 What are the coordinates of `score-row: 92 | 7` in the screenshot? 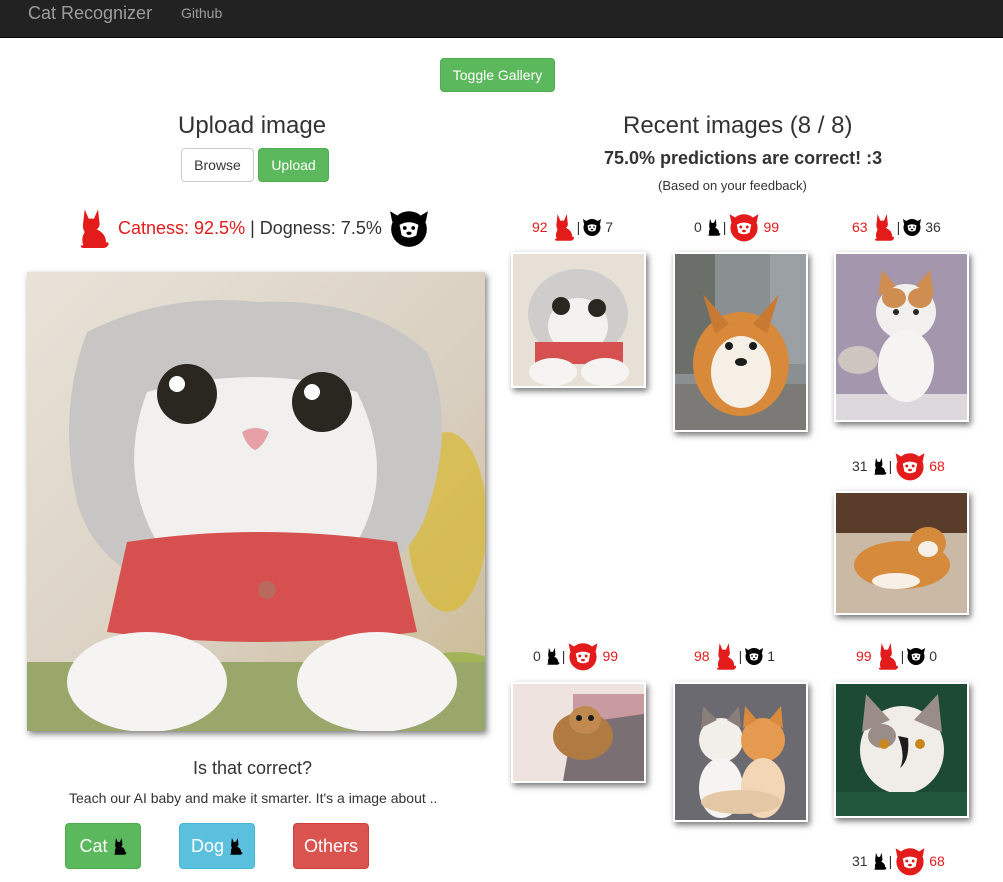 It's located at (572, 227).